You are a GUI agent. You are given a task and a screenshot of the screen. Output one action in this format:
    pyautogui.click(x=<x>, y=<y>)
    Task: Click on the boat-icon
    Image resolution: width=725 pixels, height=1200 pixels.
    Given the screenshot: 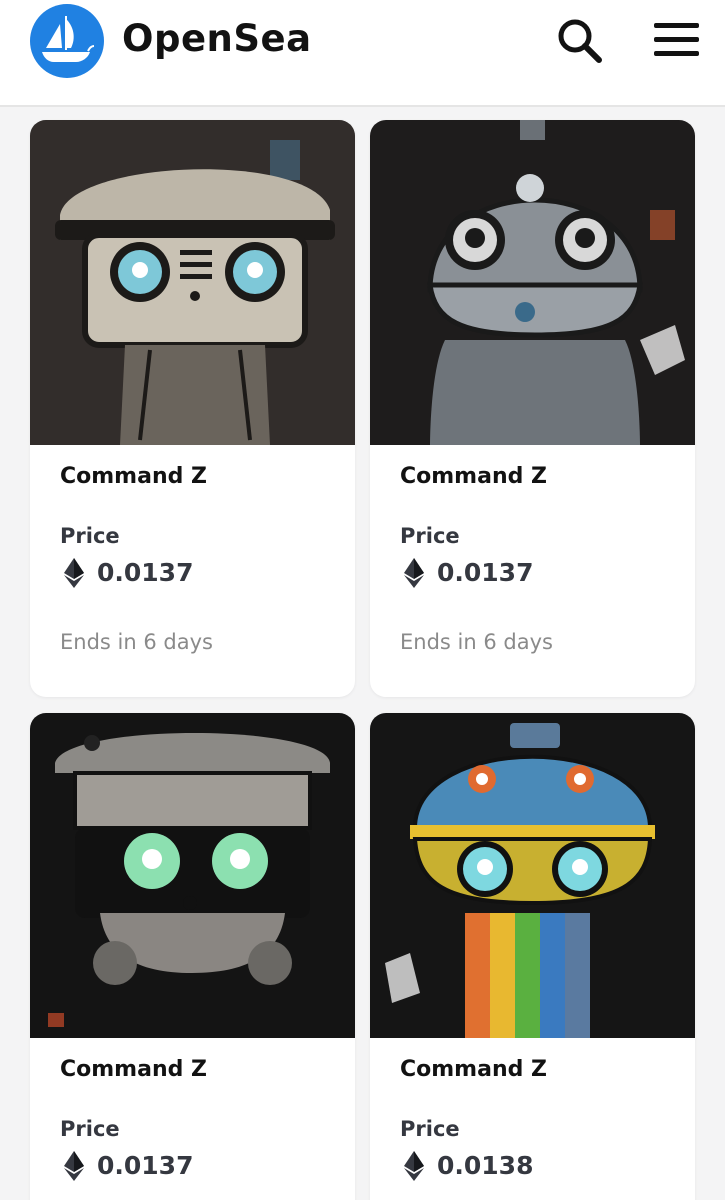 What is the action you would take?
    pyautogui.click(x=68, y=39)
    